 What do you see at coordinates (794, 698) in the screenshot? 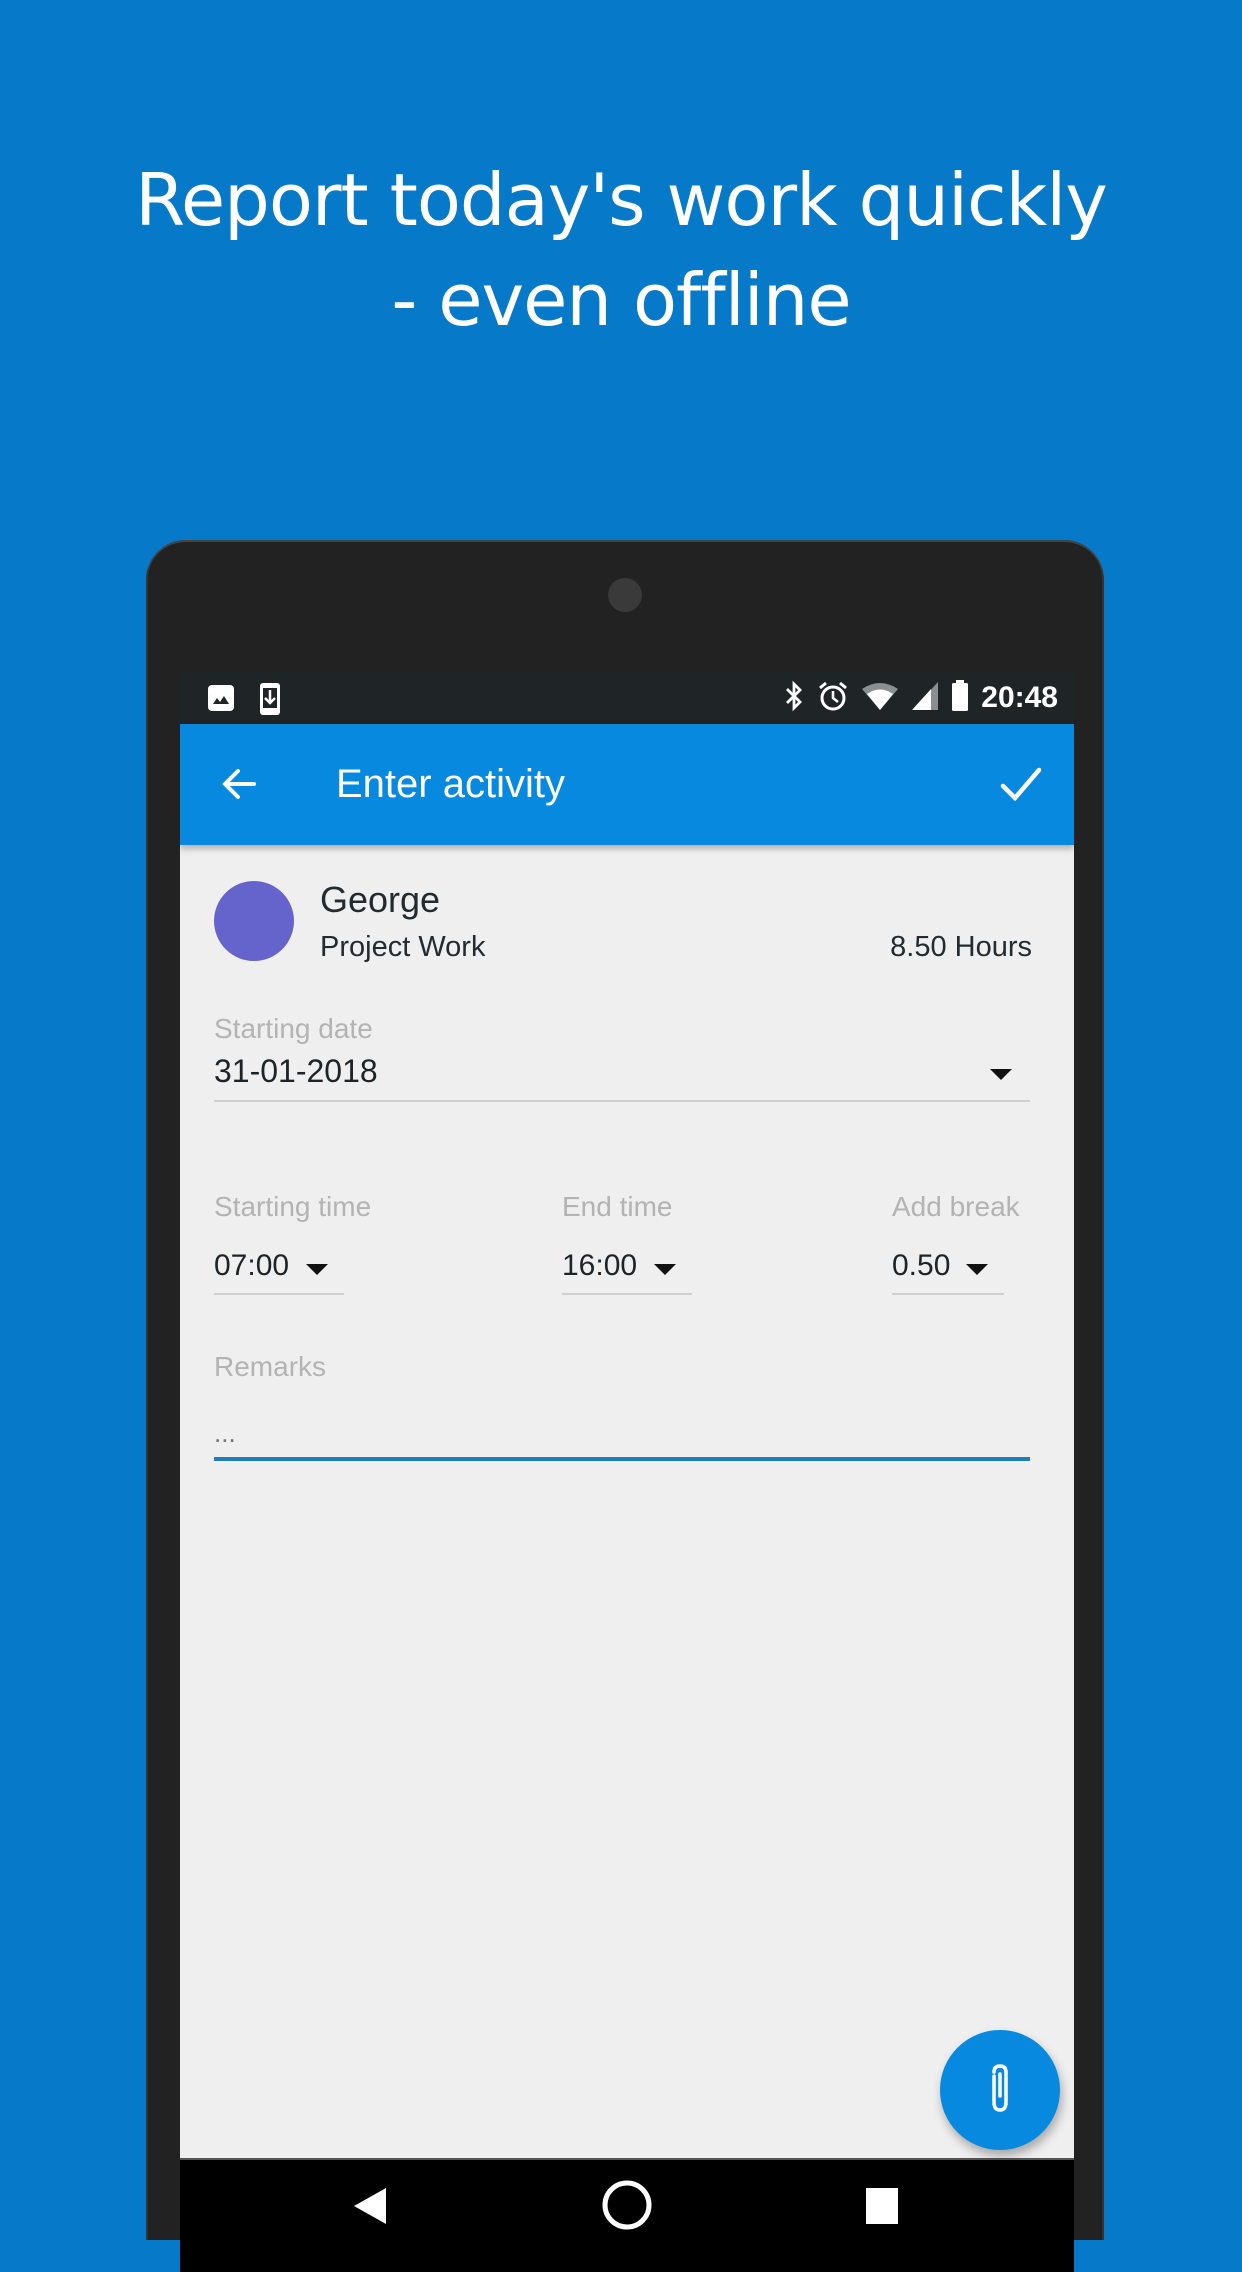
I see `bluetooth-icon` at bounding box center [794, 698].